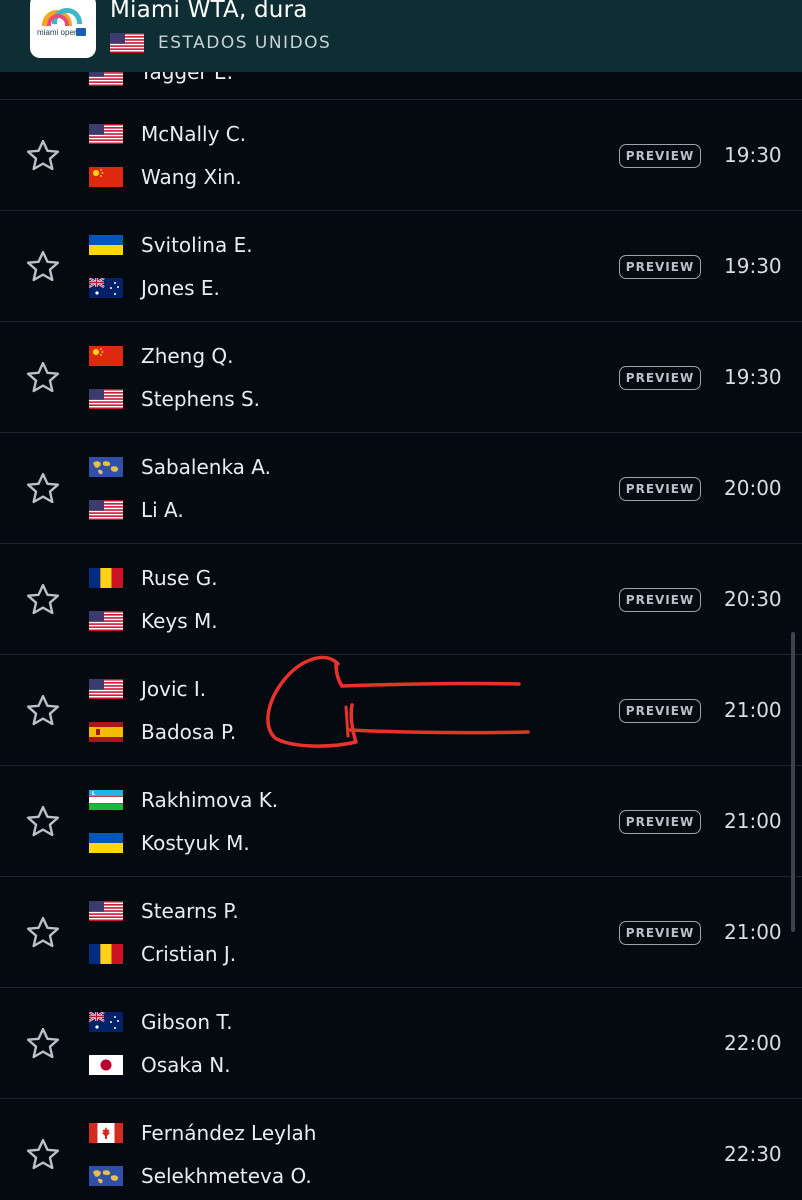 This screenshot has width=802, height=1200. What do you see at coordinates (753, 1043) in the screenshot?
I see `match-time: 22:00` at bounding box center [753, 1043].